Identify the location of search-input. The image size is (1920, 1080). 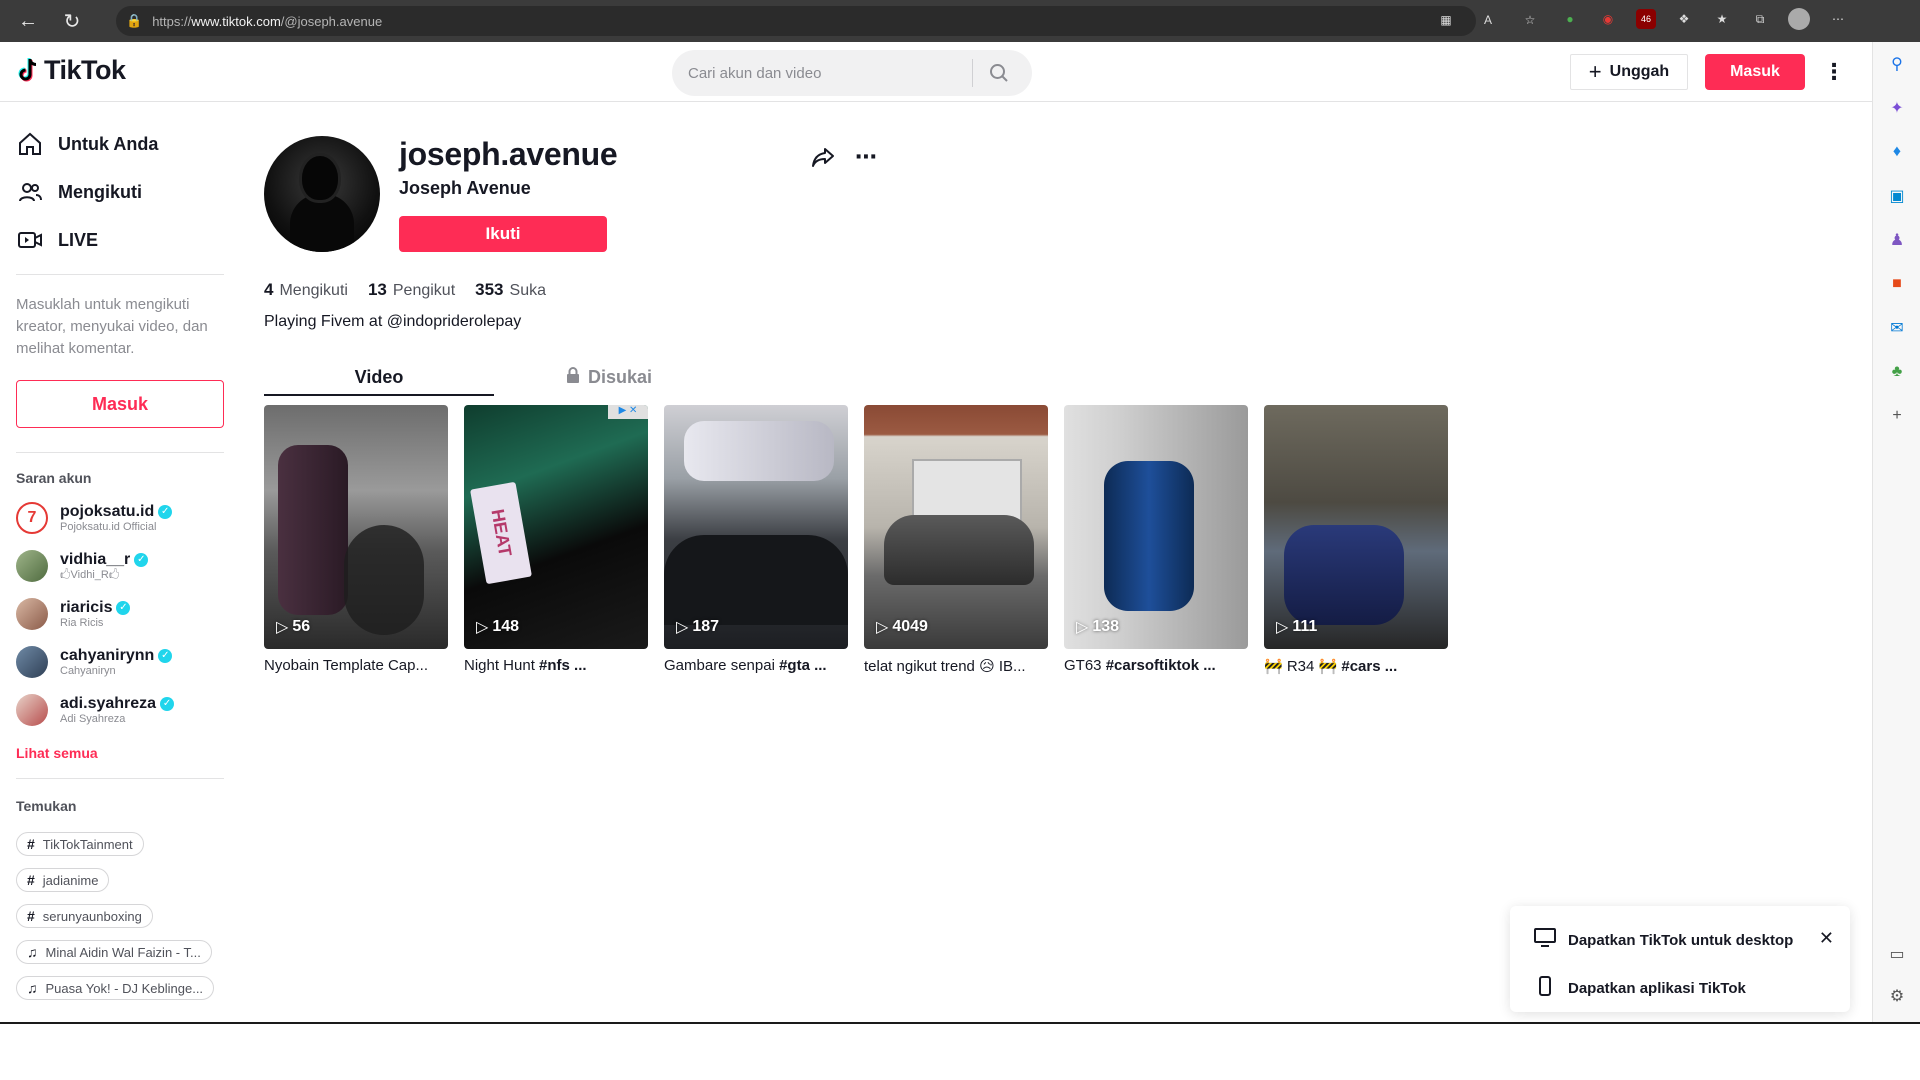
(822, 73).